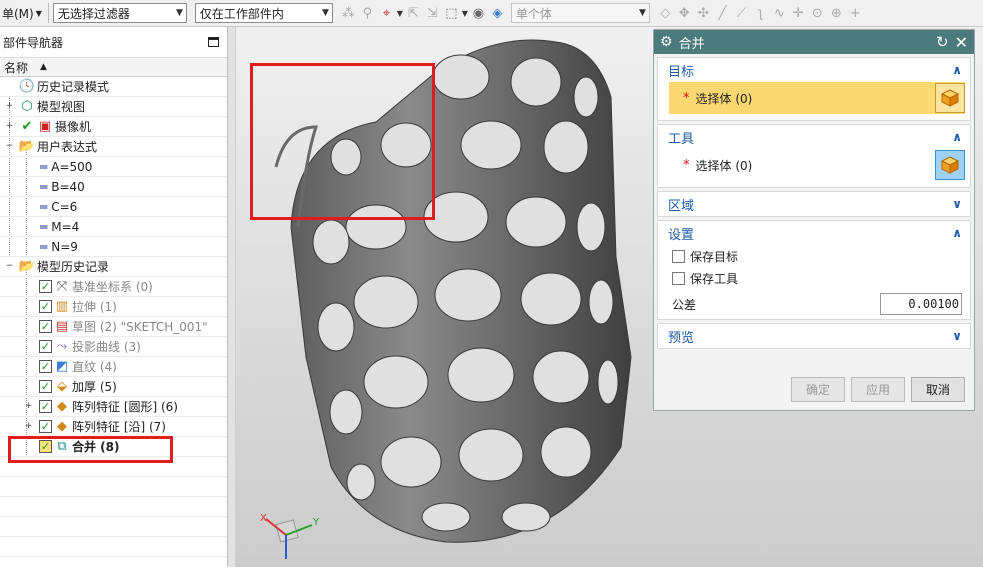  I want to click on tangent-icon: ⊕, so click(836, 13).